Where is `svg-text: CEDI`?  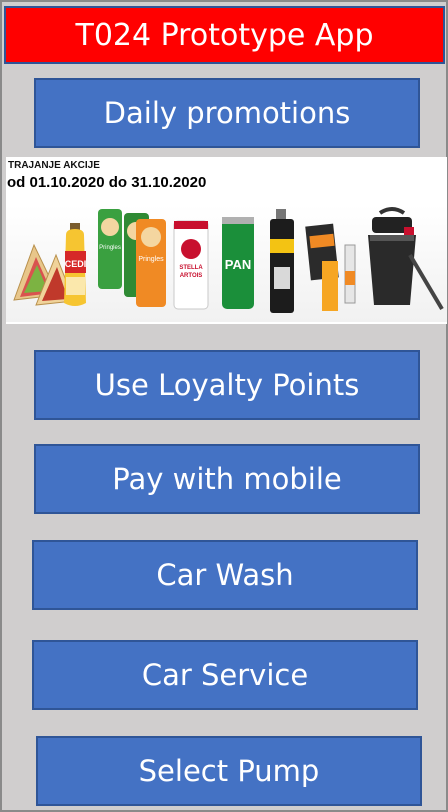
svg-text: CEDI is located at coordinates (76, 264).